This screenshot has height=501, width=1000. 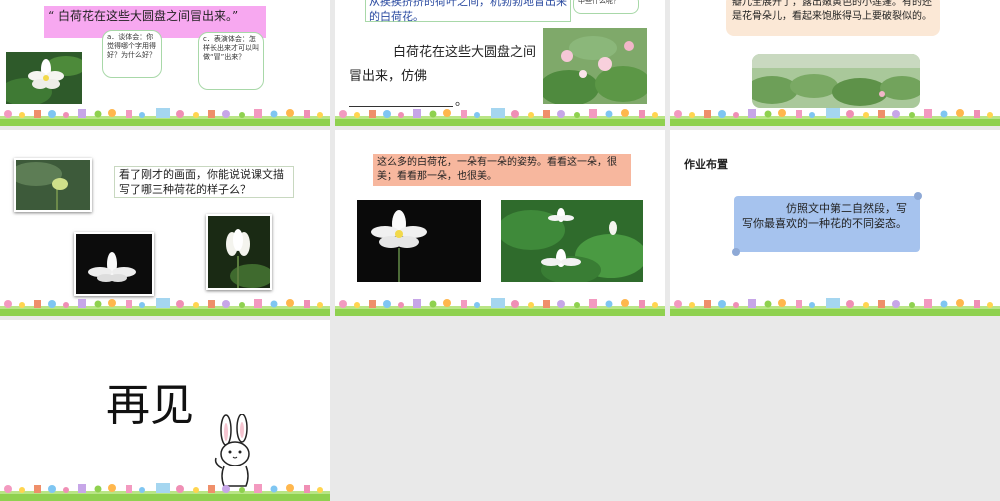 What do you see at coordinates (419, 241) in the screenshot?
I see `lotus-closeup-photo` at bounding box center [419, 241].